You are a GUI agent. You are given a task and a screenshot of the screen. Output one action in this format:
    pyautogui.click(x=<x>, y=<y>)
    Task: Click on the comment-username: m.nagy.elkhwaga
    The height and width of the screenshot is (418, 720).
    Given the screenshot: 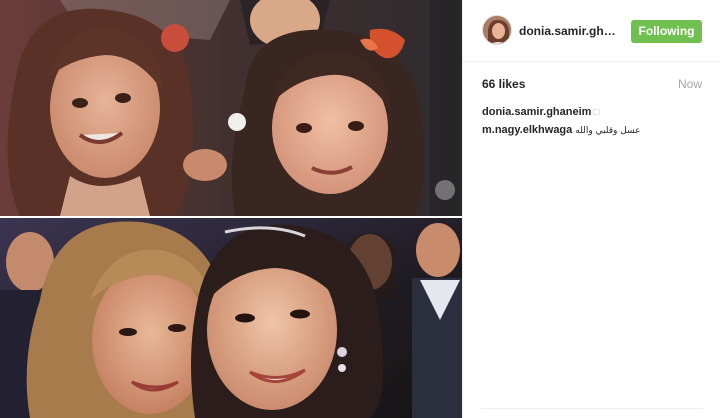 What is the action you would take?
    pyautogui.click(x=527, y=130)
    